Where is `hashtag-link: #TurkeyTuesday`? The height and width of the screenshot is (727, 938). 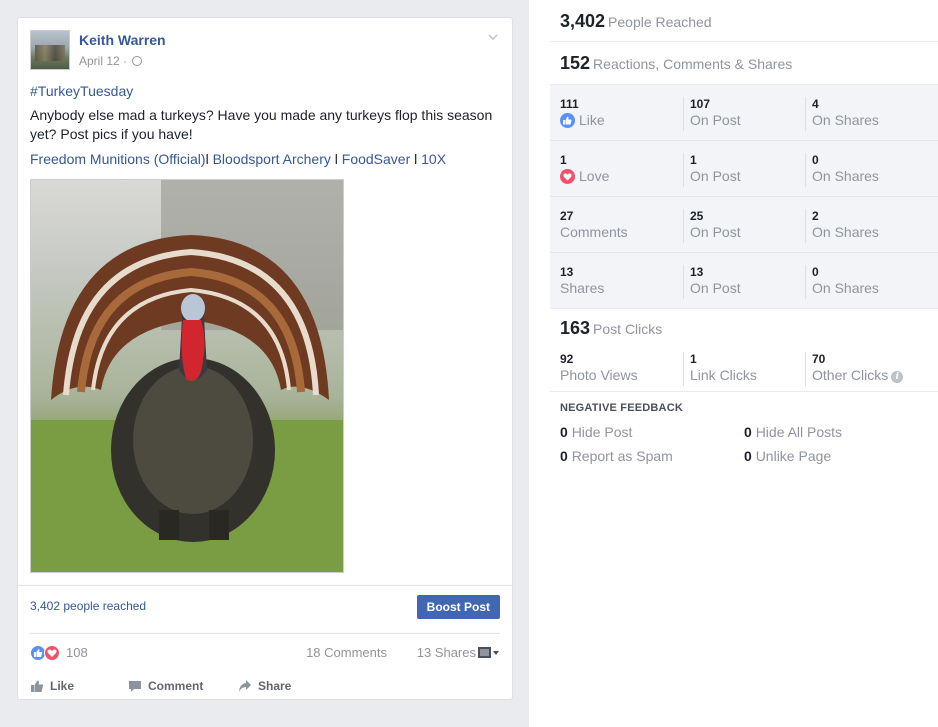
hashtag-link: #TurkeyTuesday is located at coordinates (81, 91).